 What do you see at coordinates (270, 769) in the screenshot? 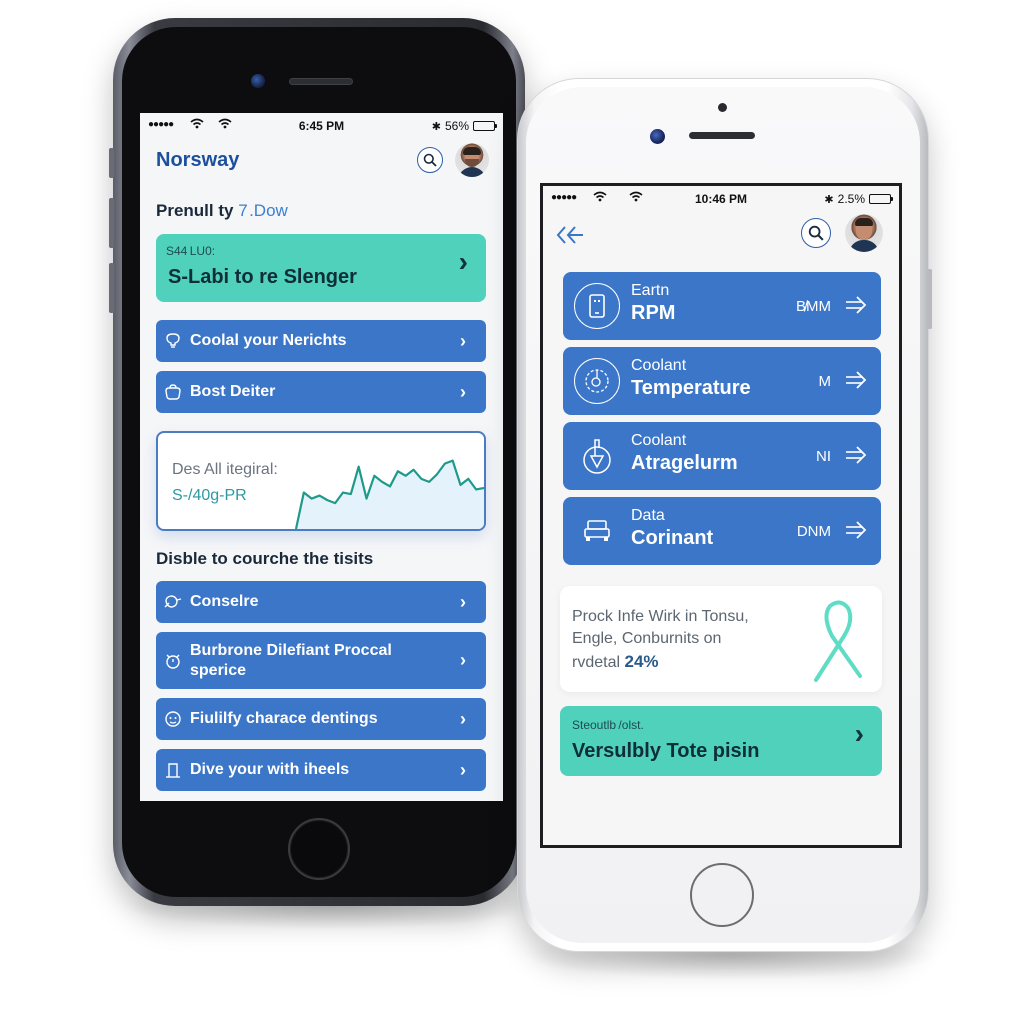
I see `list-item-label: Dive your with iheels` at bounding box center [270, 769].